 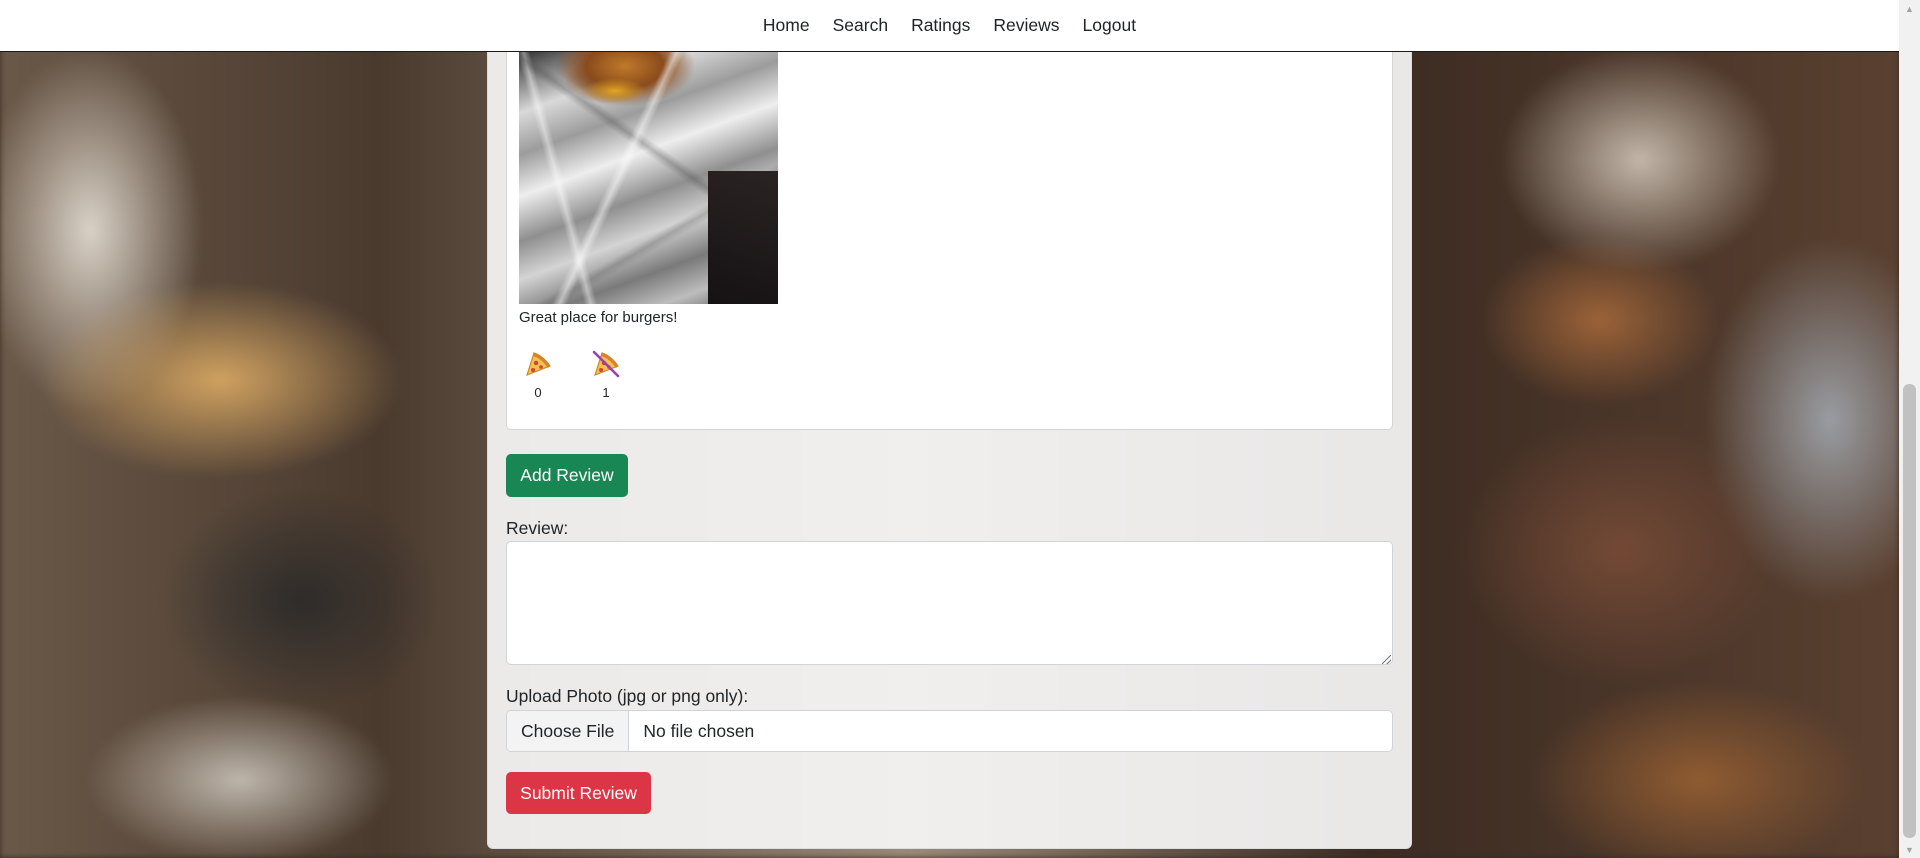 What do you see at coordinates (568, 731) in the screenshot?
I see `choose-file-button: Choose File` at bounding box center [568, 731].